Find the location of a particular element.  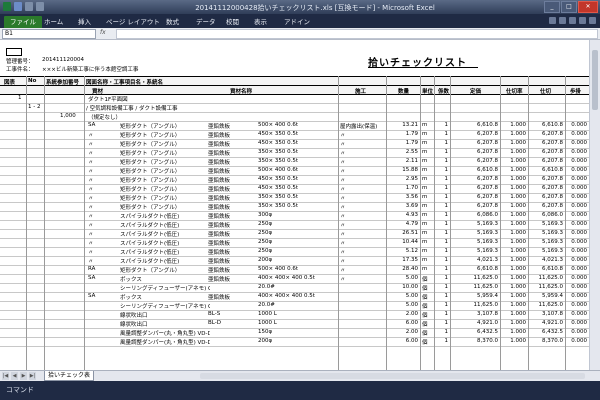

cell-code: SA is located at coordinates (92, 296).